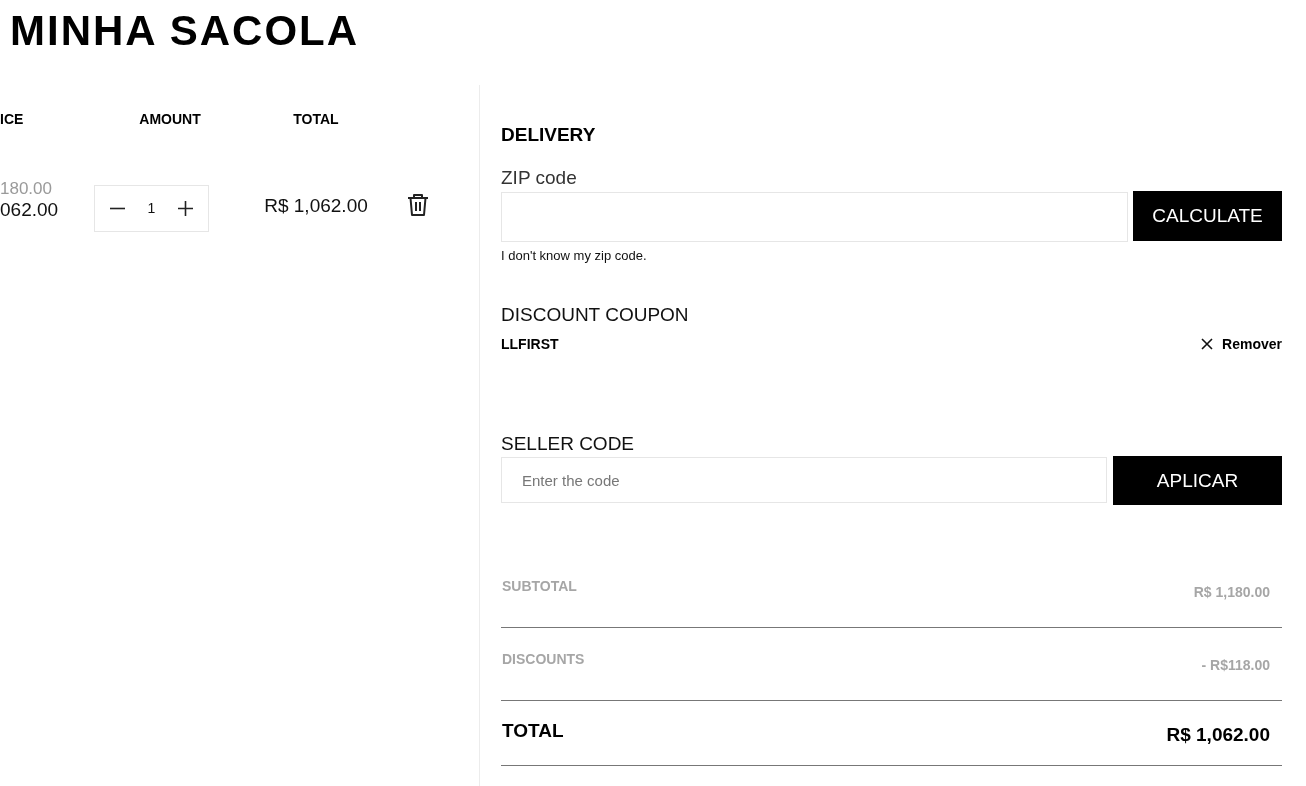  Describe the element at coordinates (1207, 344) in the screenshot. I see `close-icon` at that location.